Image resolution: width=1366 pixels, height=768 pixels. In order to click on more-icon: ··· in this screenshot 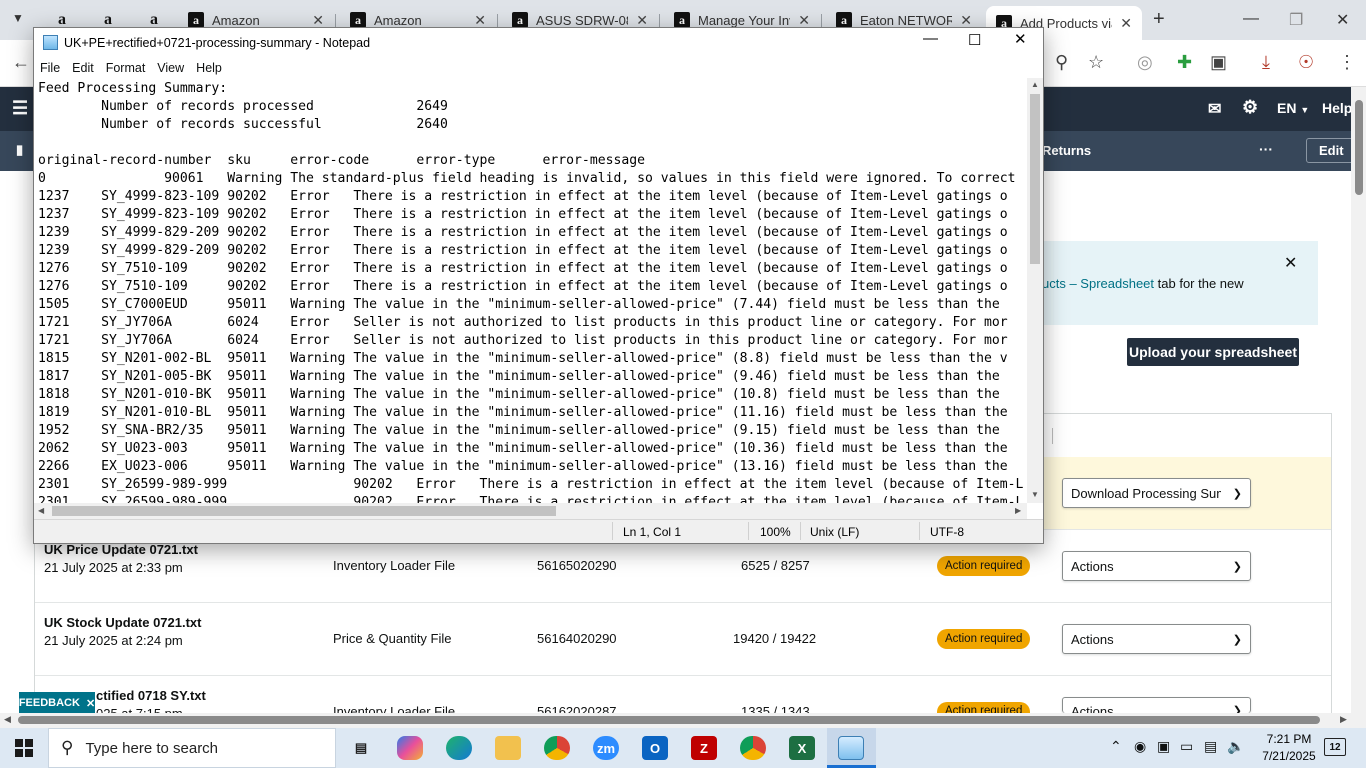, I will do `click(1266, 149)`.